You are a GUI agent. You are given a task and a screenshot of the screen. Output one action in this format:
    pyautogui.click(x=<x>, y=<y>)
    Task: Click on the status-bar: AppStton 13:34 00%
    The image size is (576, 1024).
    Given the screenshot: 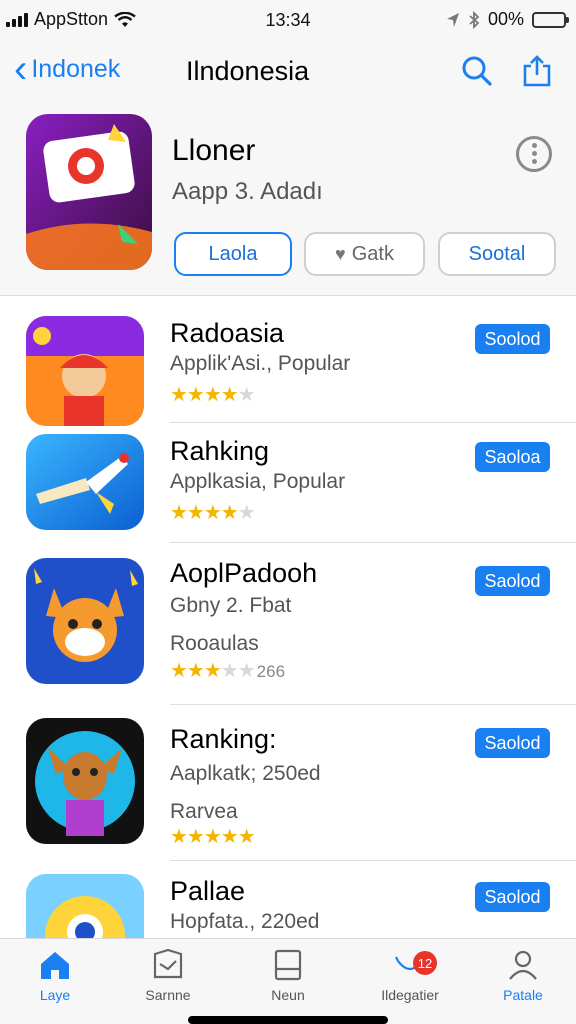 What is the action you would take?
    pyautogui.click(x=288, y=21)
    